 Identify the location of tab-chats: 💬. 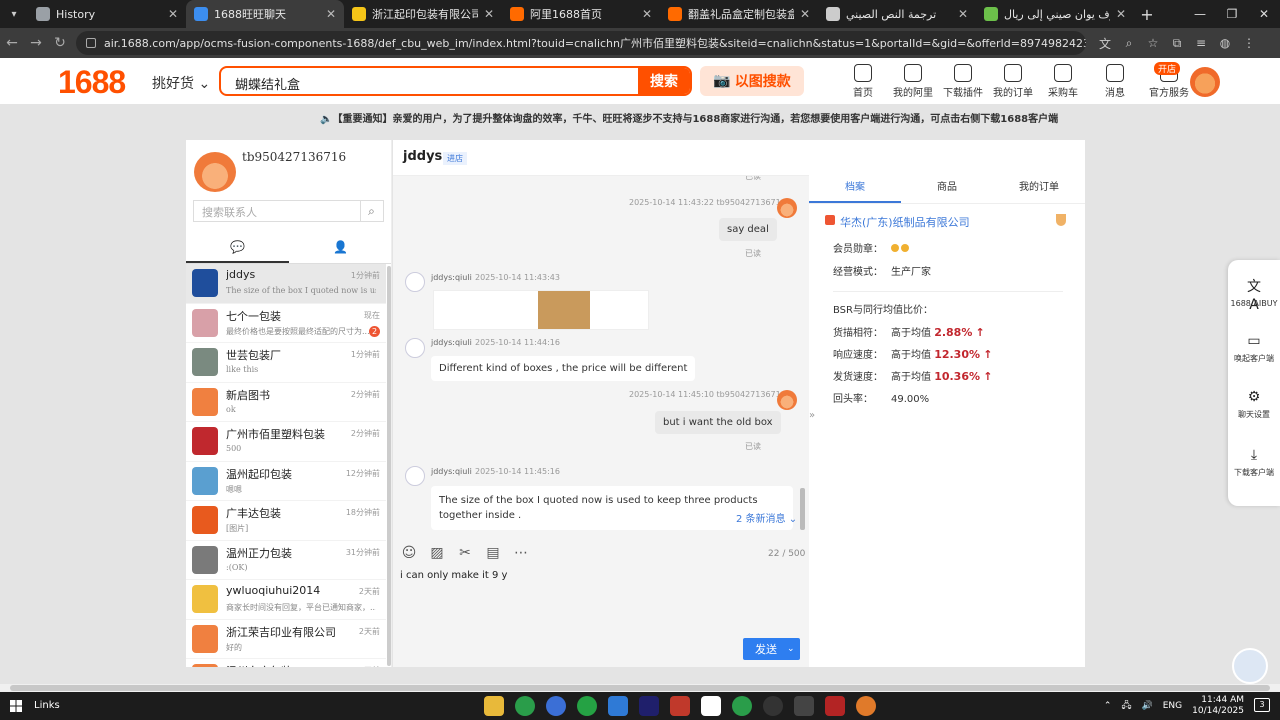
(237, 251).